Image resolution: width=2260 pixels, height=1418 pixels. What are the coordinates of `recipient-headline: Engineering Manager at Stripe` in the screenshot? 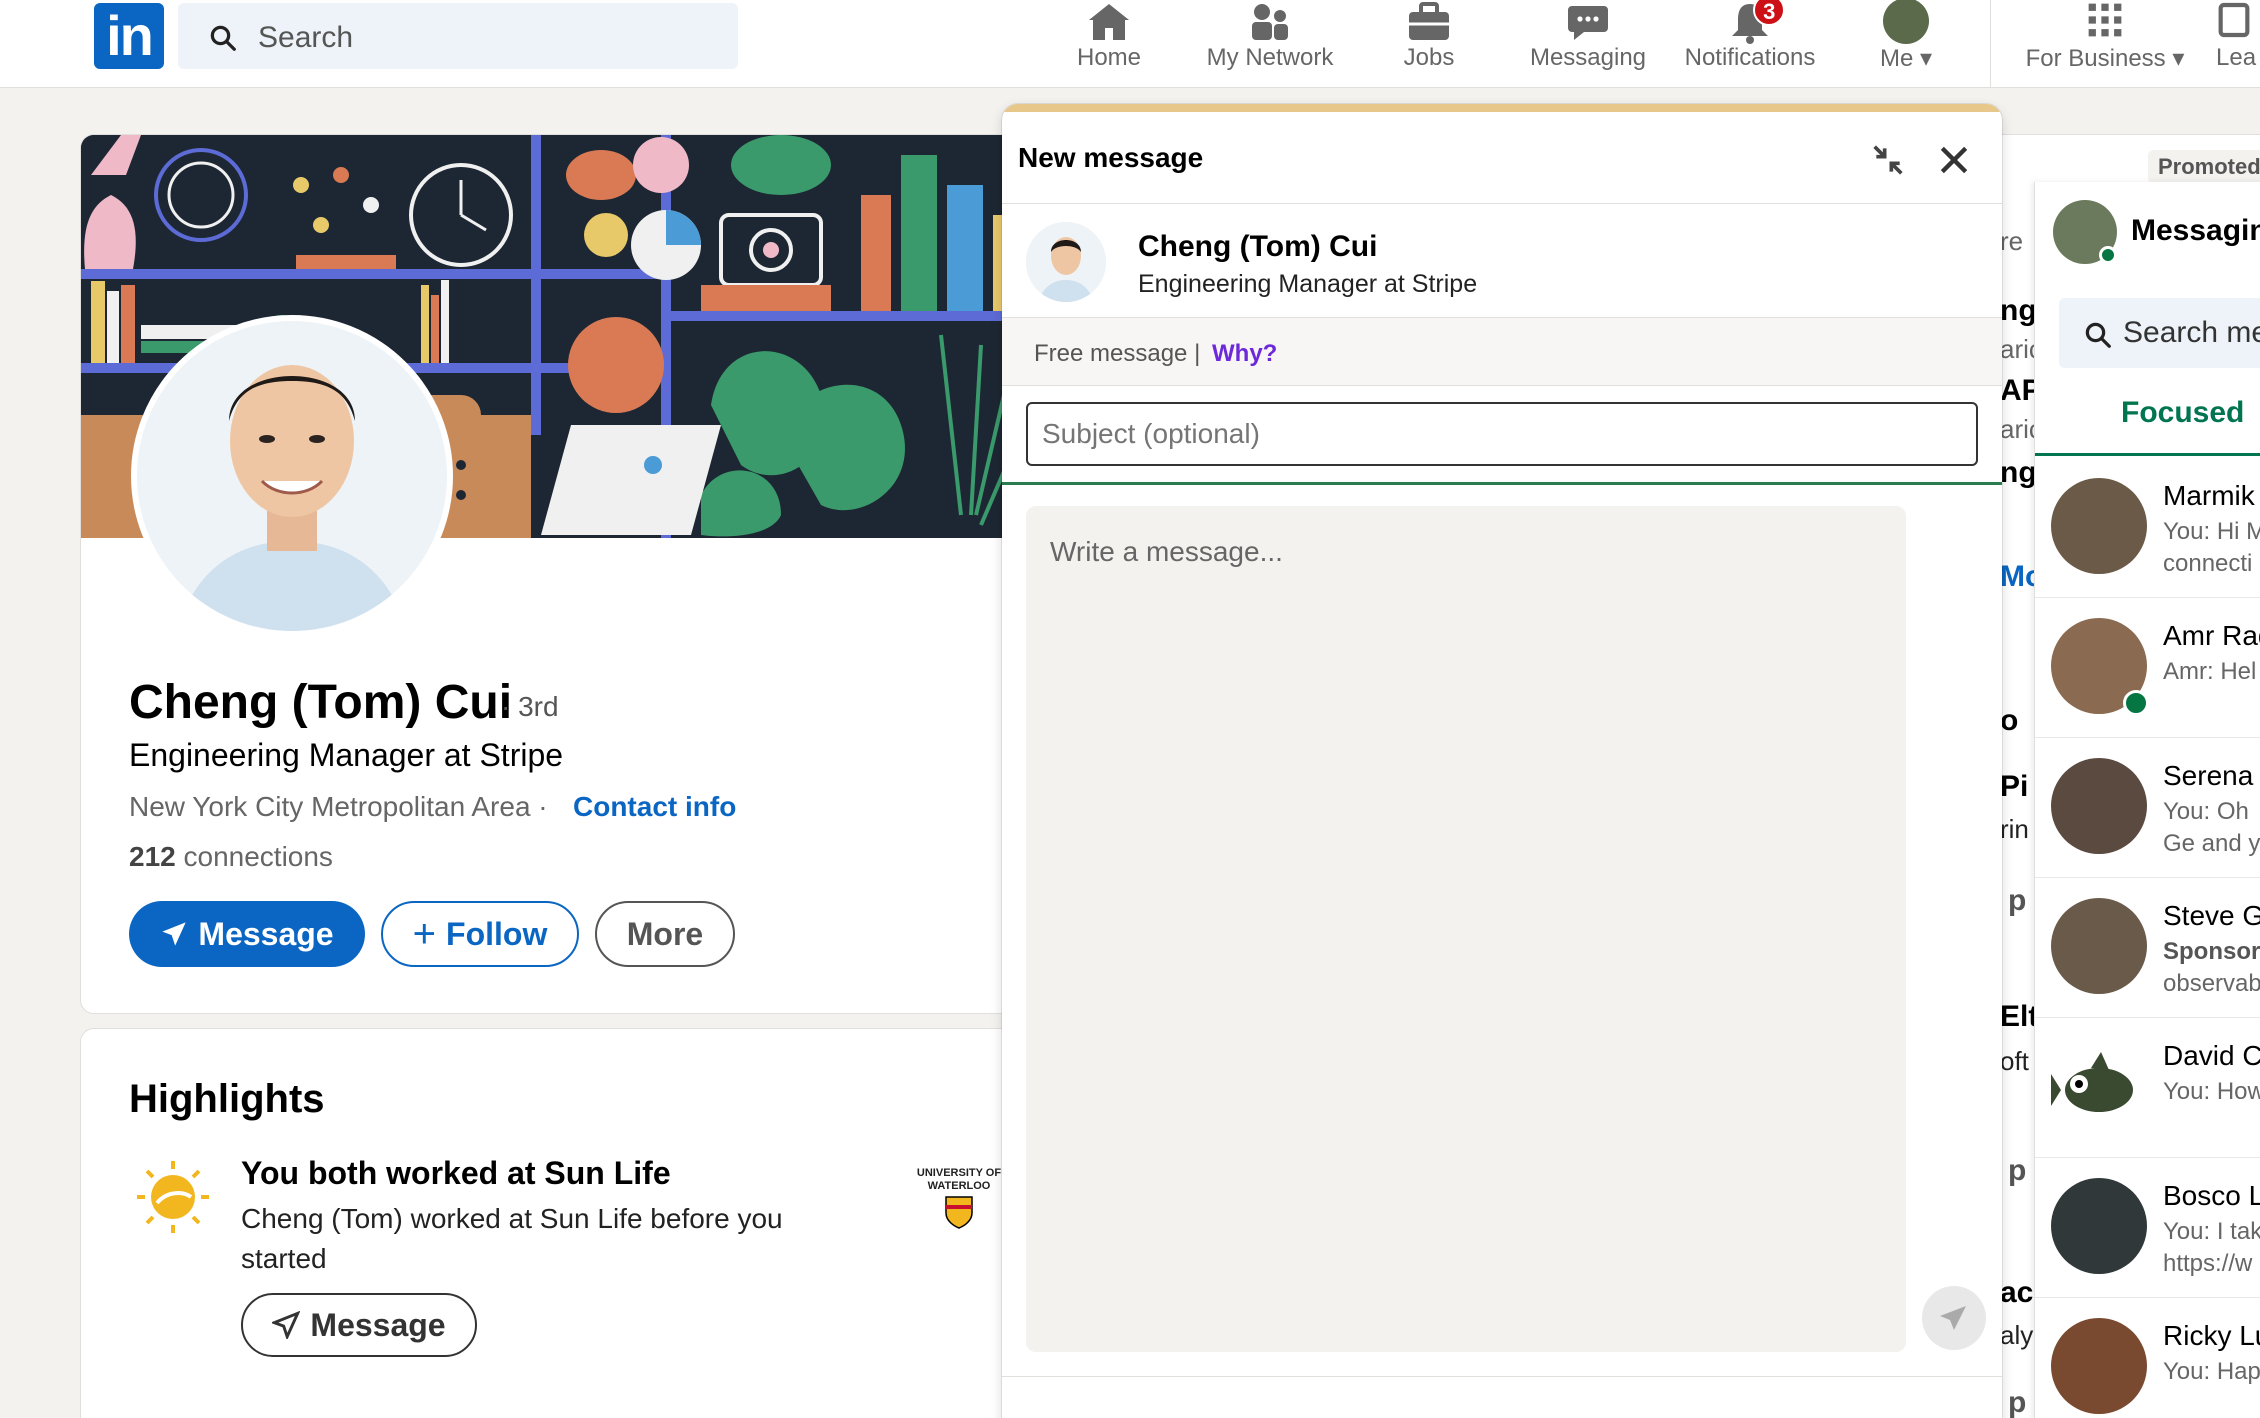 It's located at (1308, 284).